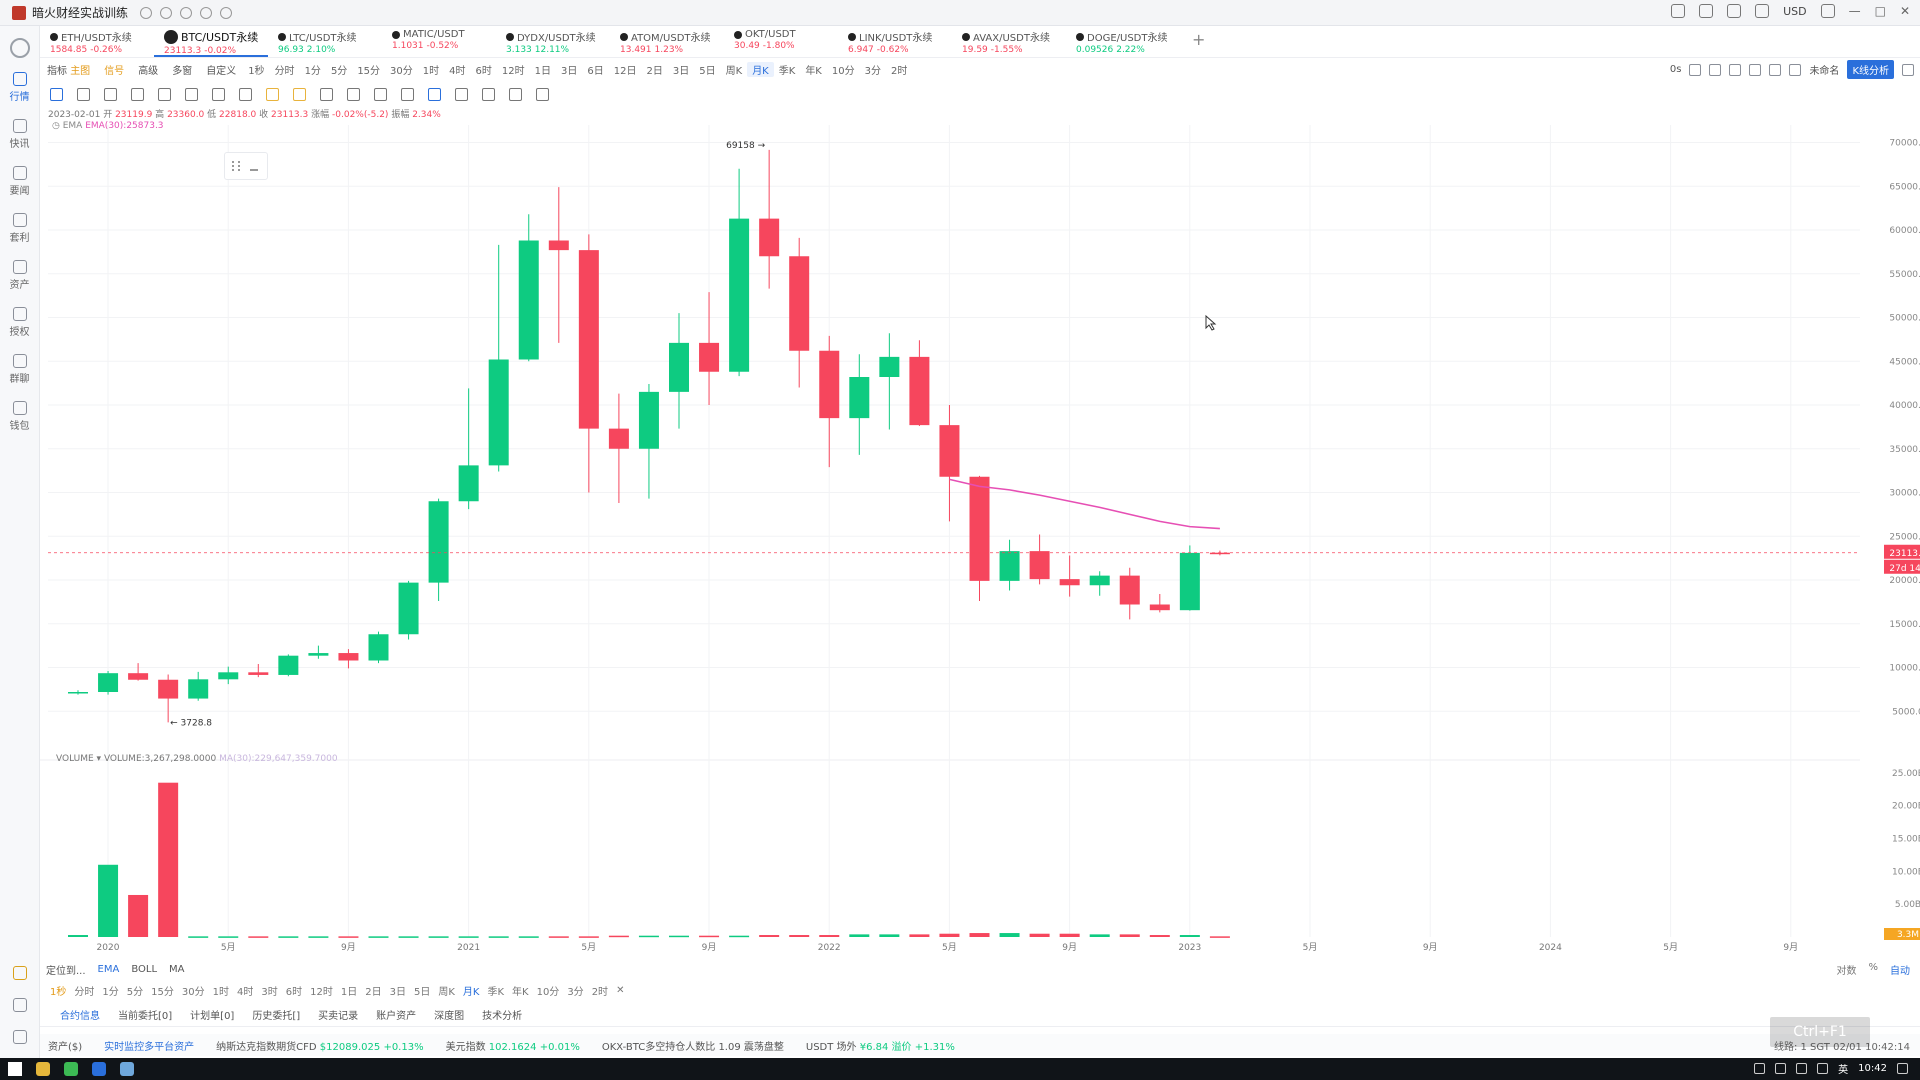  What do you see at coordinates (446, 990) in the screenshot?
I see `timeframe-option: 周K` at bounding box center [446, 990].